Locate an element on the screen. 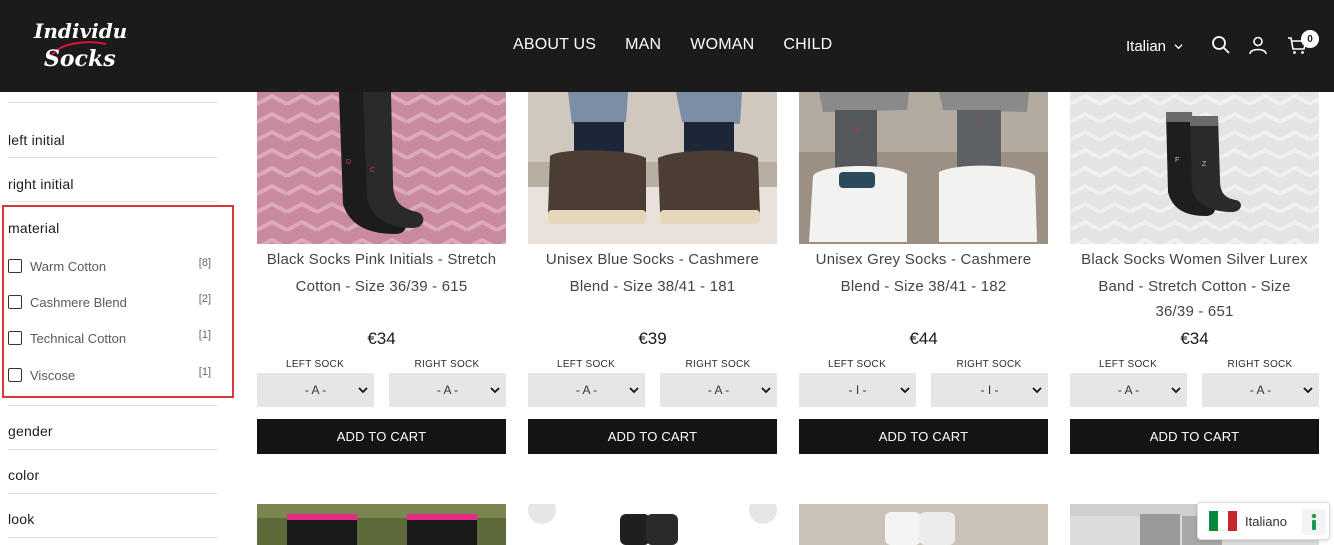  left-sock-select: - I - is located at coordinates (857, 390).